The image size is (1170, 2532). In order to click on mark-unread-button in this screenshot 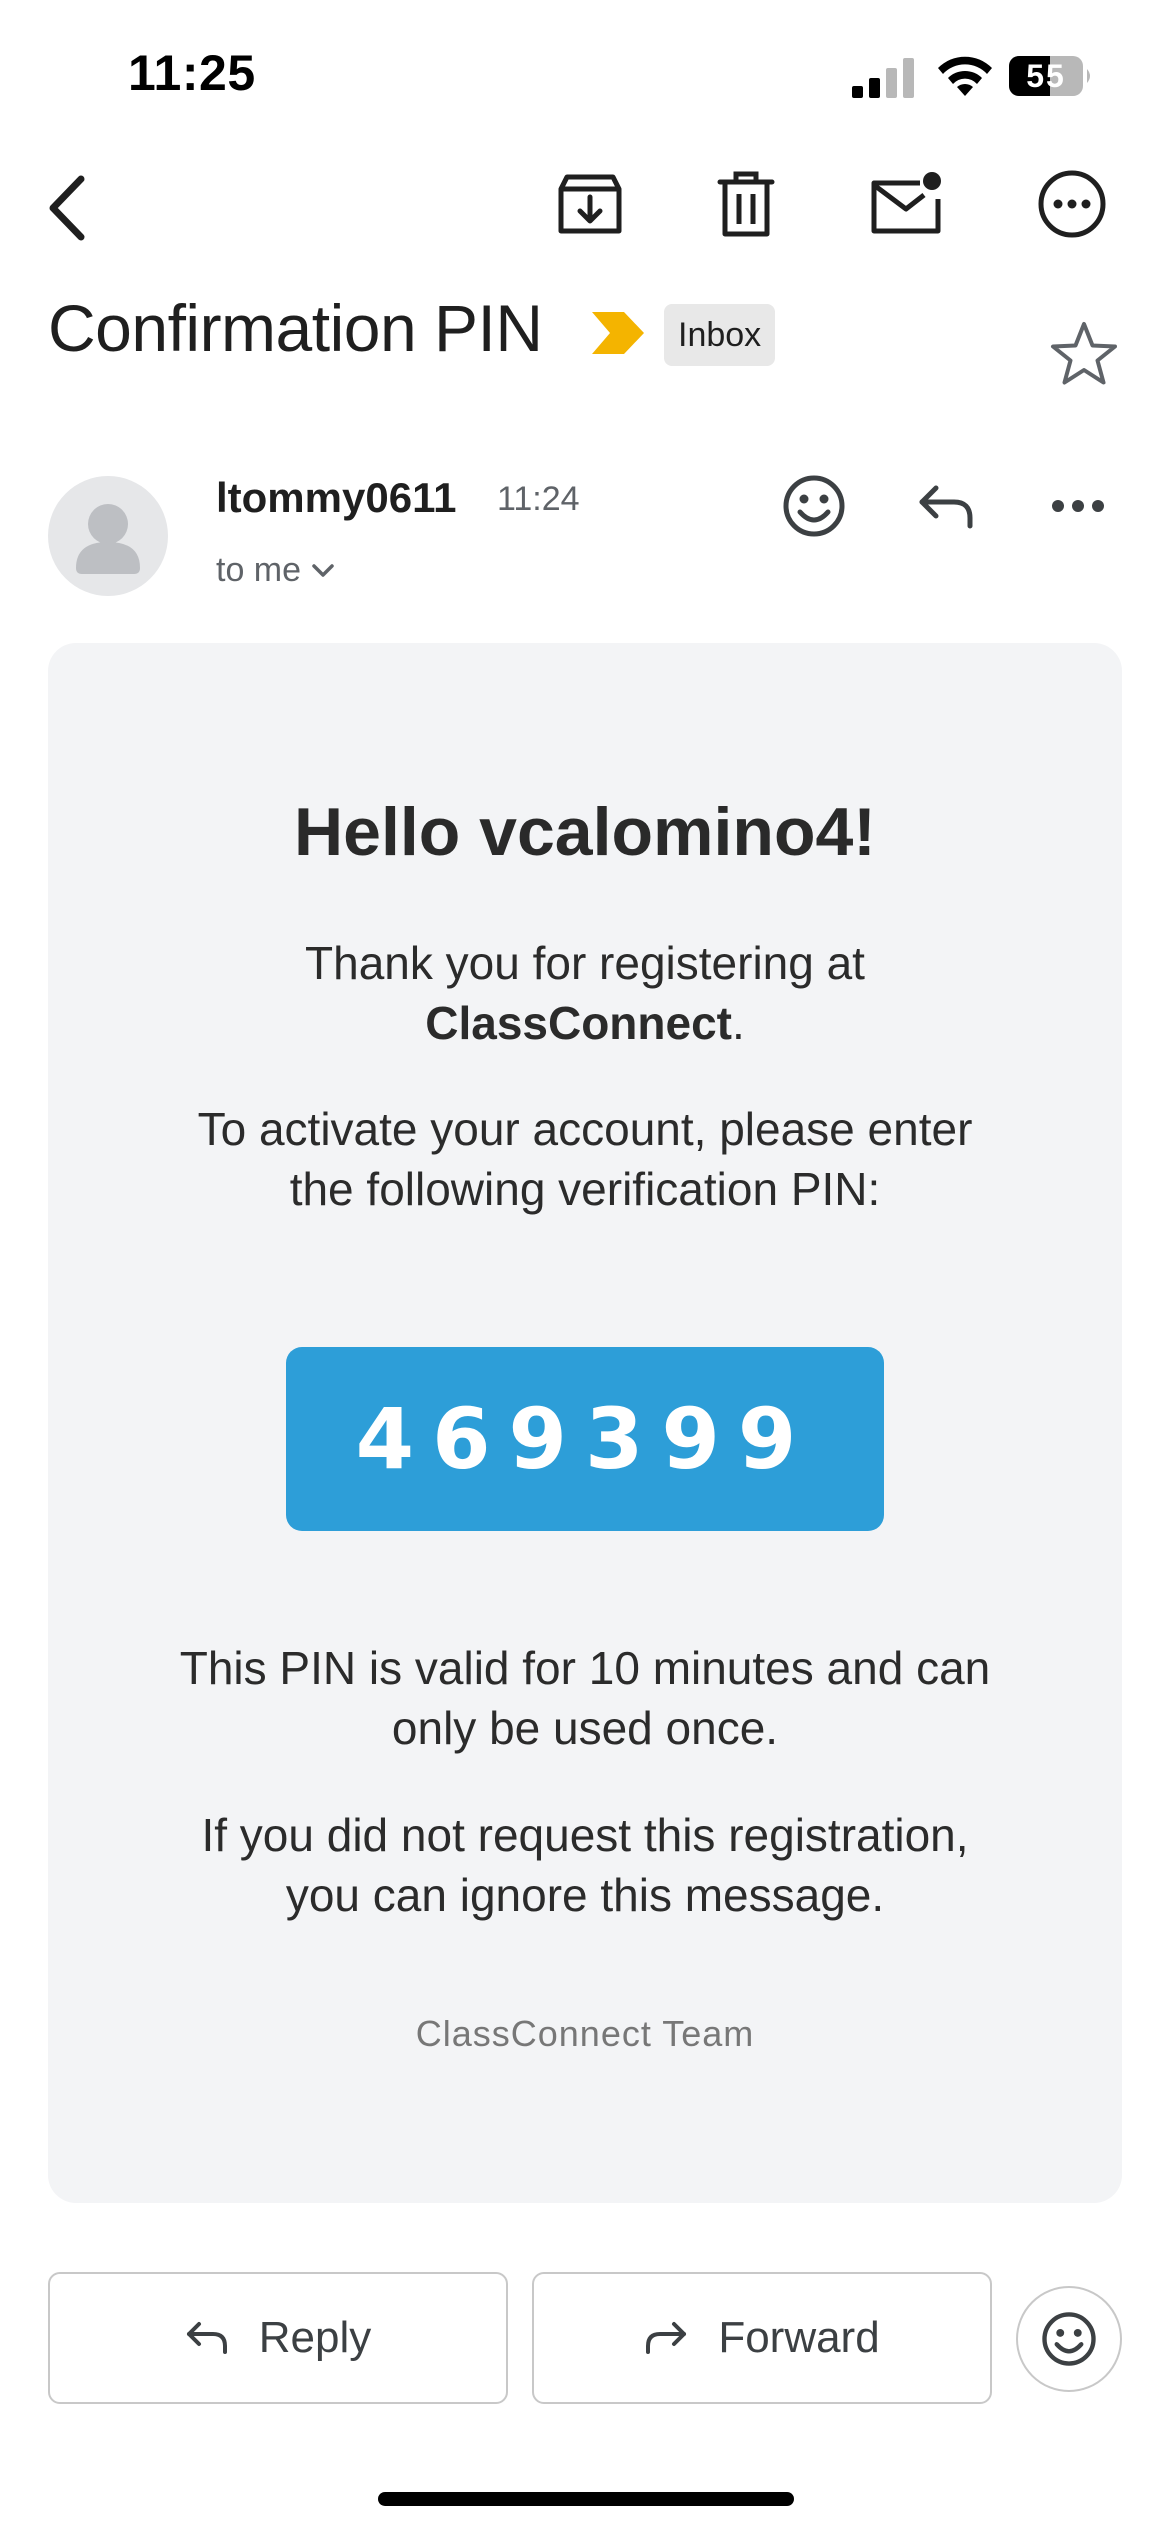, I will do `click(906, 204)`.